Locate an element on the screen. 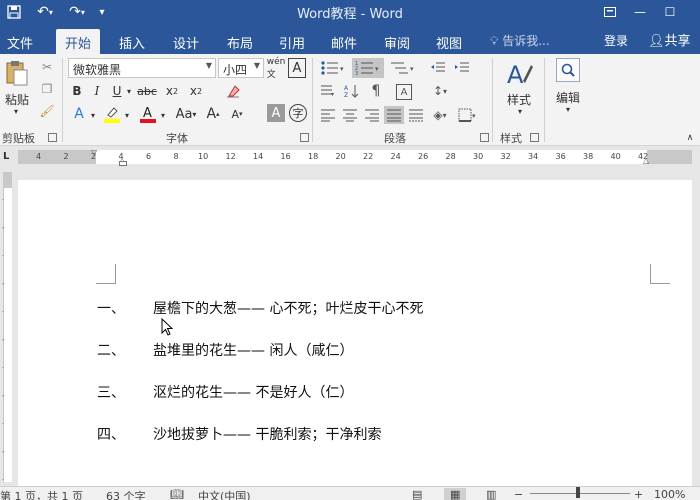  ribbon-display-icon is located at coordinates (610, 12).